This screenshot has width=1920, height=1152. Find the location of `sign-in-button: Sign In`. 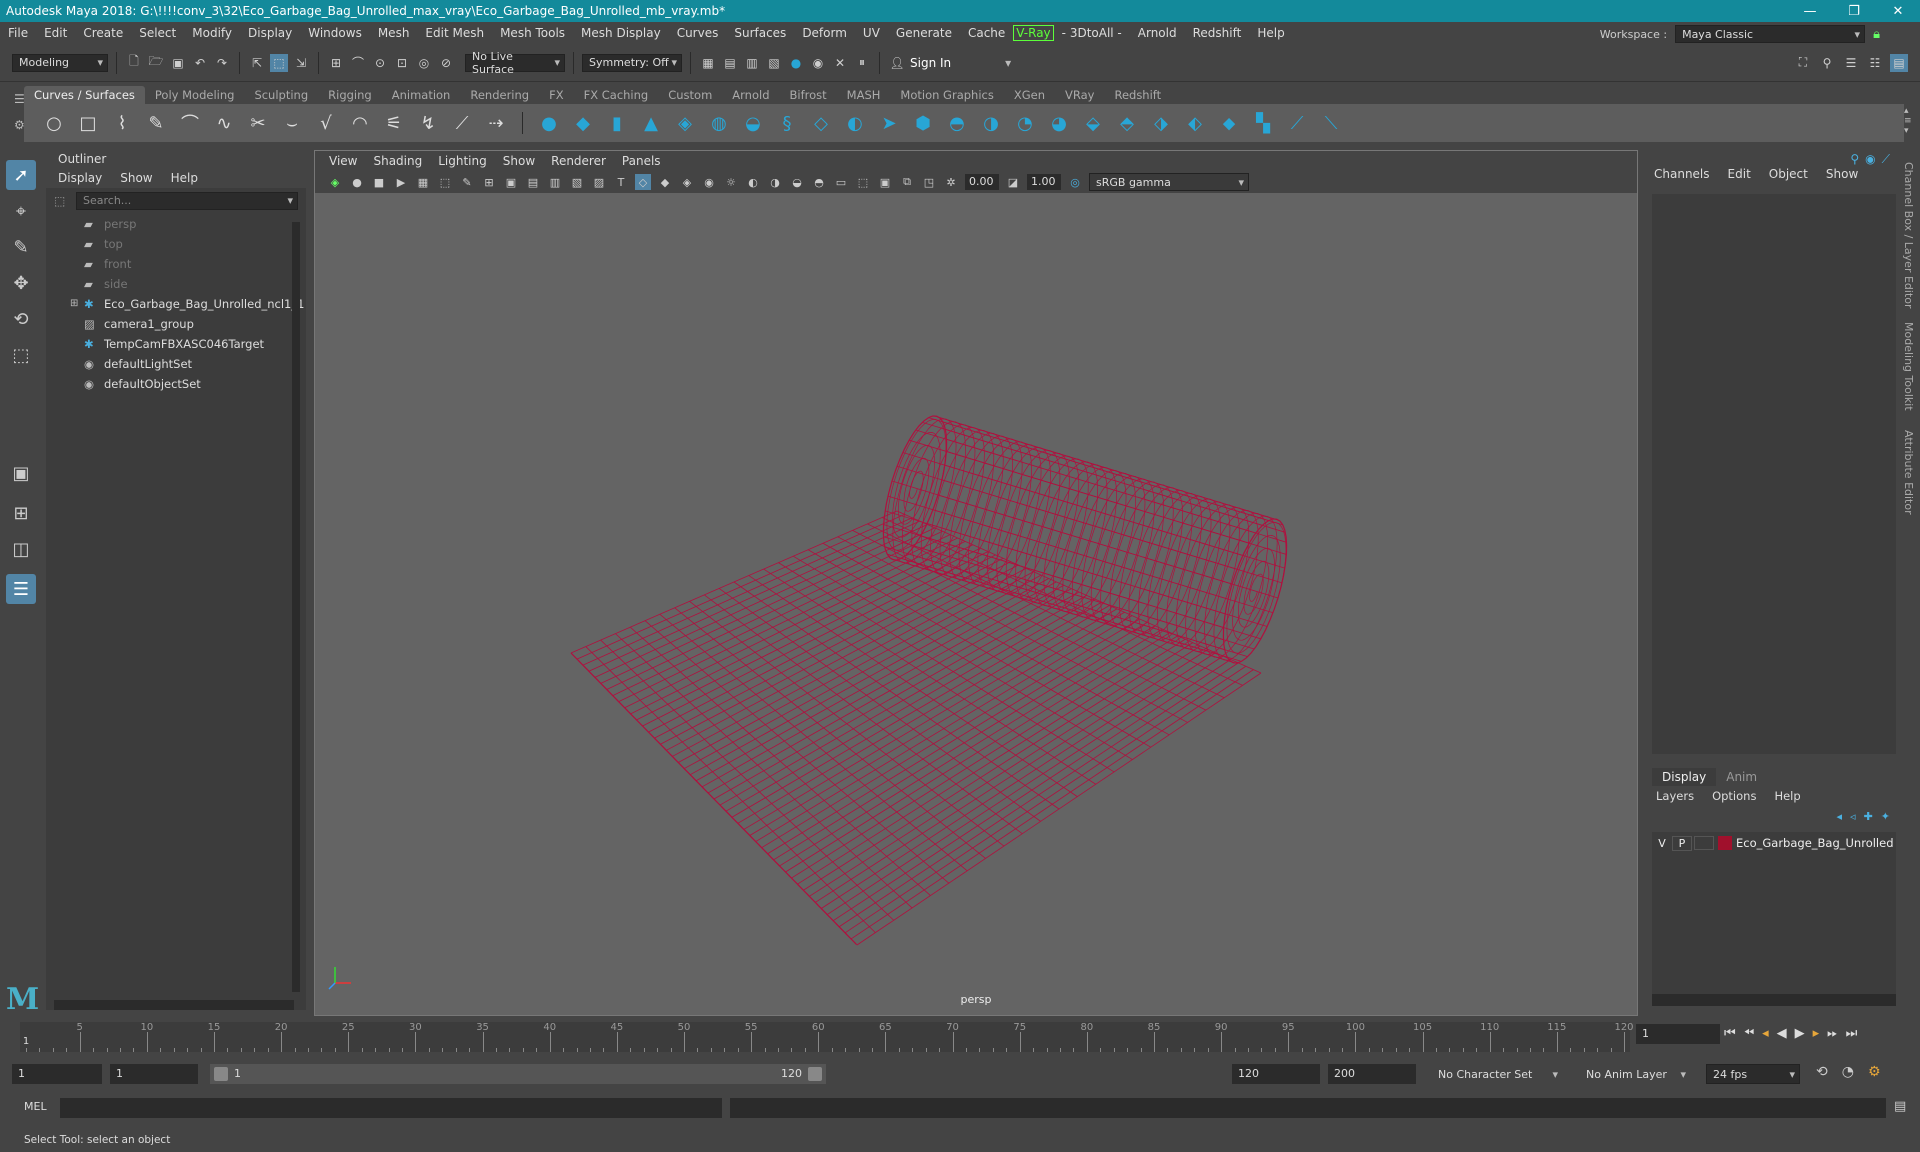

sign-in-button: Sign In is located at coordinates (930, 63).